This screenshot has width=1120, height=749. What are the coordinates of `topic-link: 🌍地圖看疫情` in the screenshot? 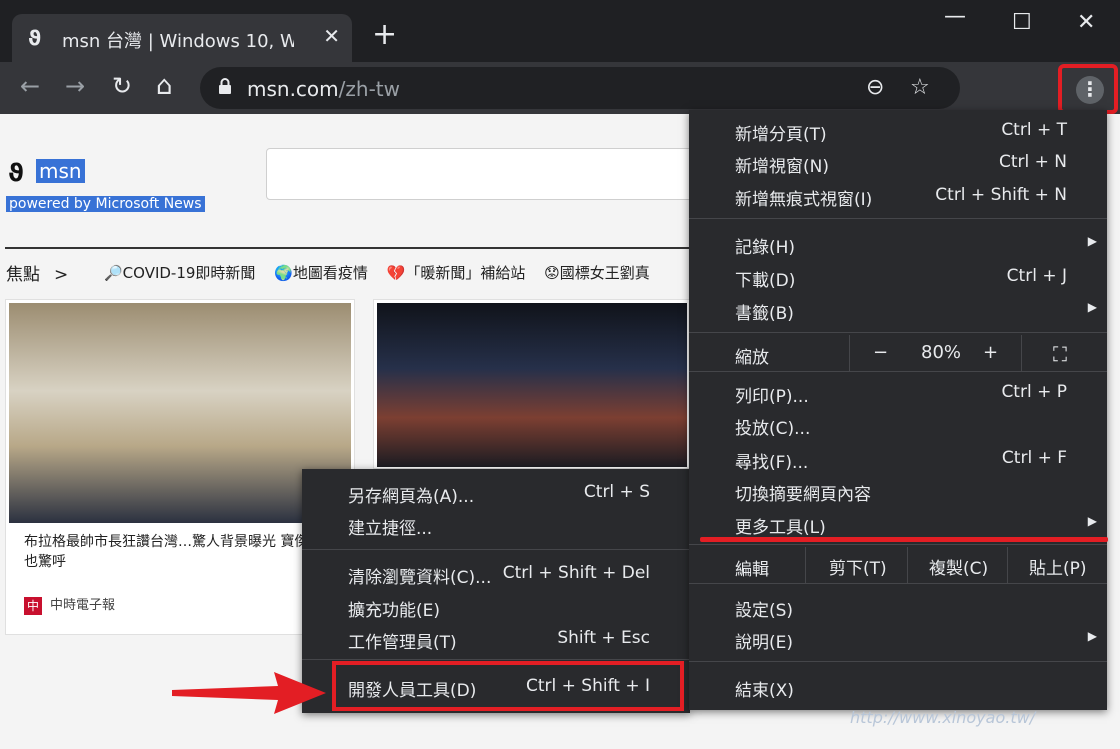 It's located at (321, 273).